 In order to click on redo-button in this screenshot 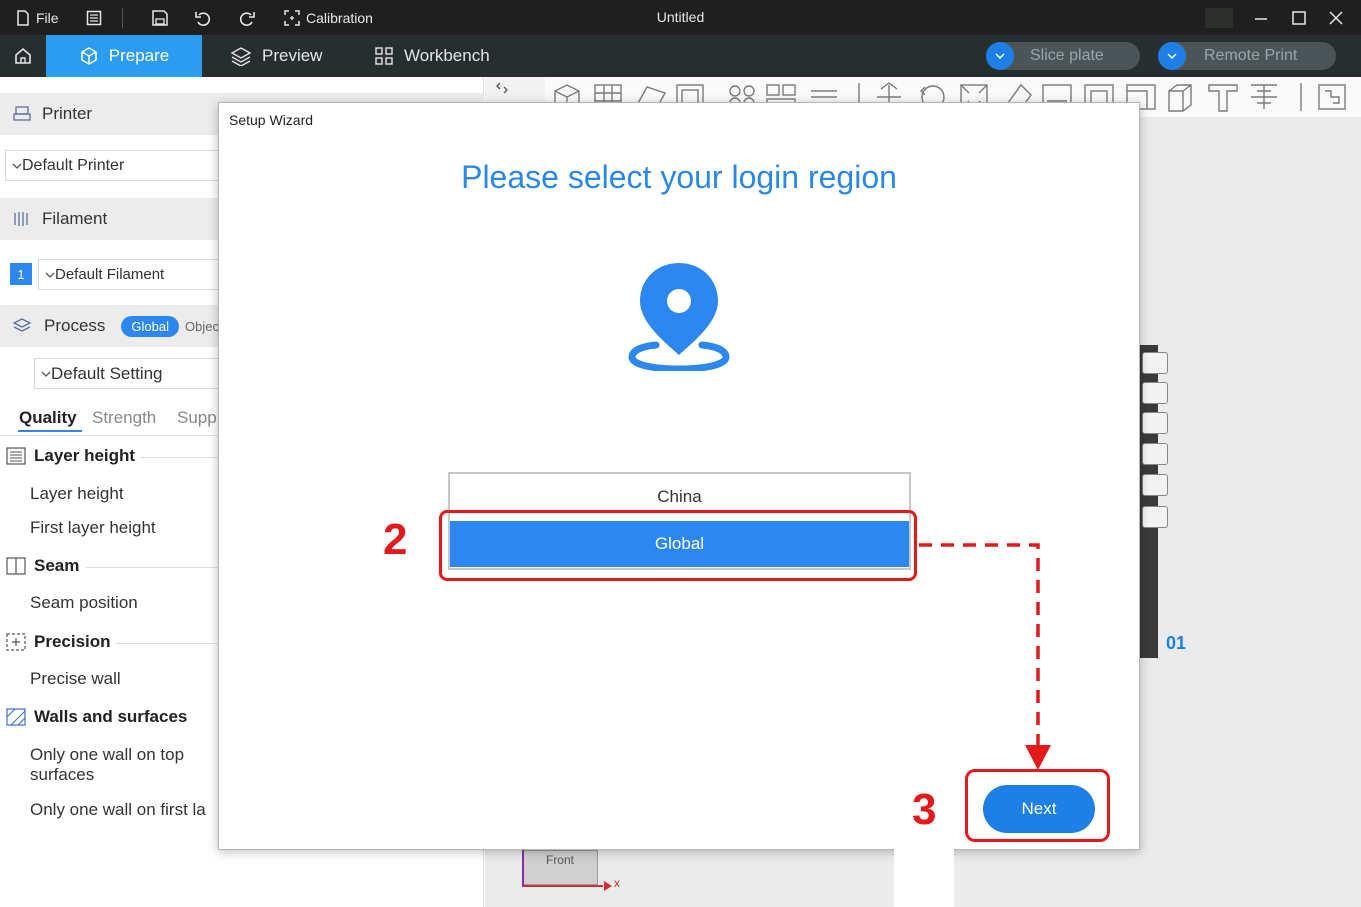, I will do `click(247, 17)`.